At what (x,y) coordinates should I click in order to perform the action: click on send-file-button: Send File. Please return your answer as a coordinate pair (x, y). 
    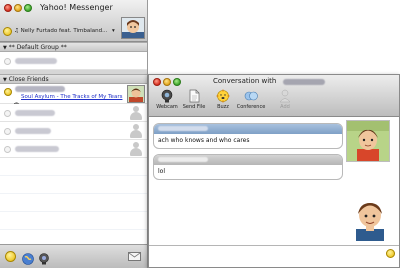
    Looking at the image, I should click on (194, 102).